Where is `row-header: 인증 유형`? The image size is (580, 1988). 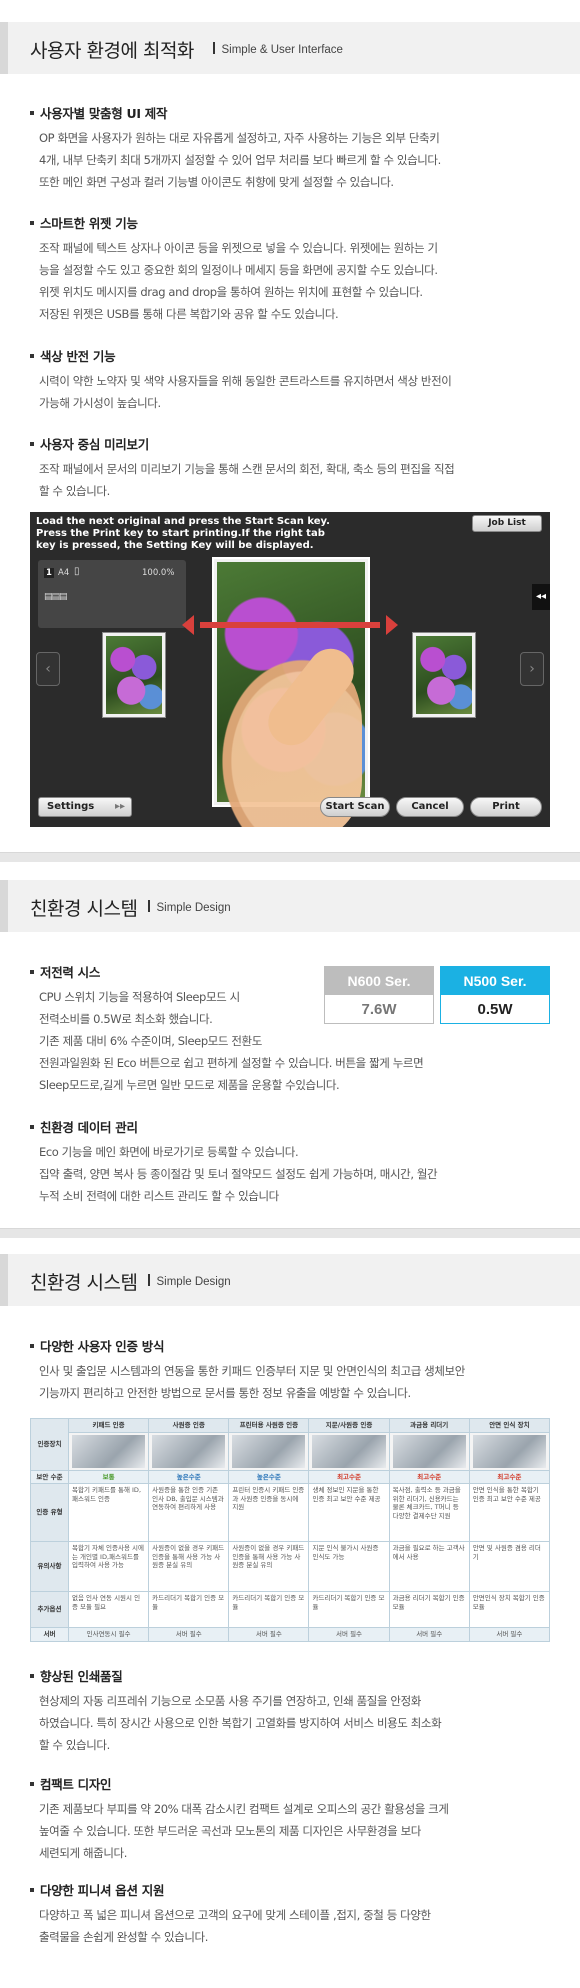
row-header: 인증 유형 is located at coordinates (49, 1512).